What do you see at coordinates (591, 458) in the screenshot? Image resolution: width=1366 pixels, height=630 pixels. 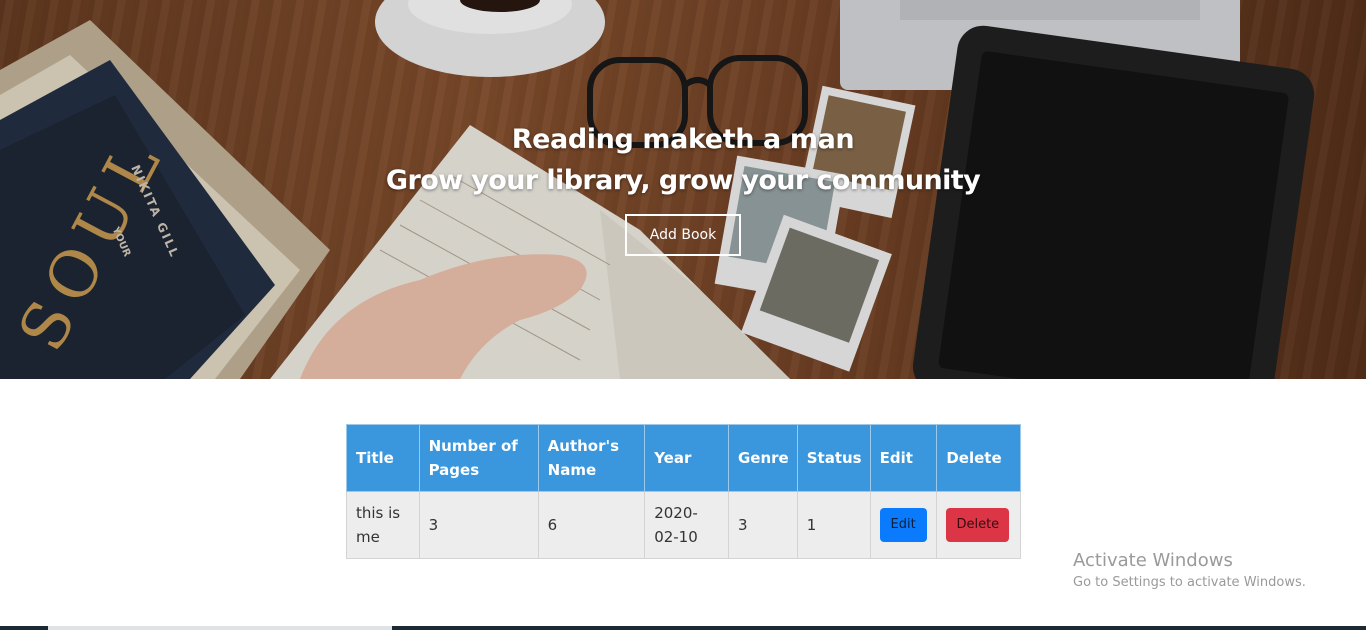 I see `column-header-author: Author's Name` at bounding box center [591, 458].